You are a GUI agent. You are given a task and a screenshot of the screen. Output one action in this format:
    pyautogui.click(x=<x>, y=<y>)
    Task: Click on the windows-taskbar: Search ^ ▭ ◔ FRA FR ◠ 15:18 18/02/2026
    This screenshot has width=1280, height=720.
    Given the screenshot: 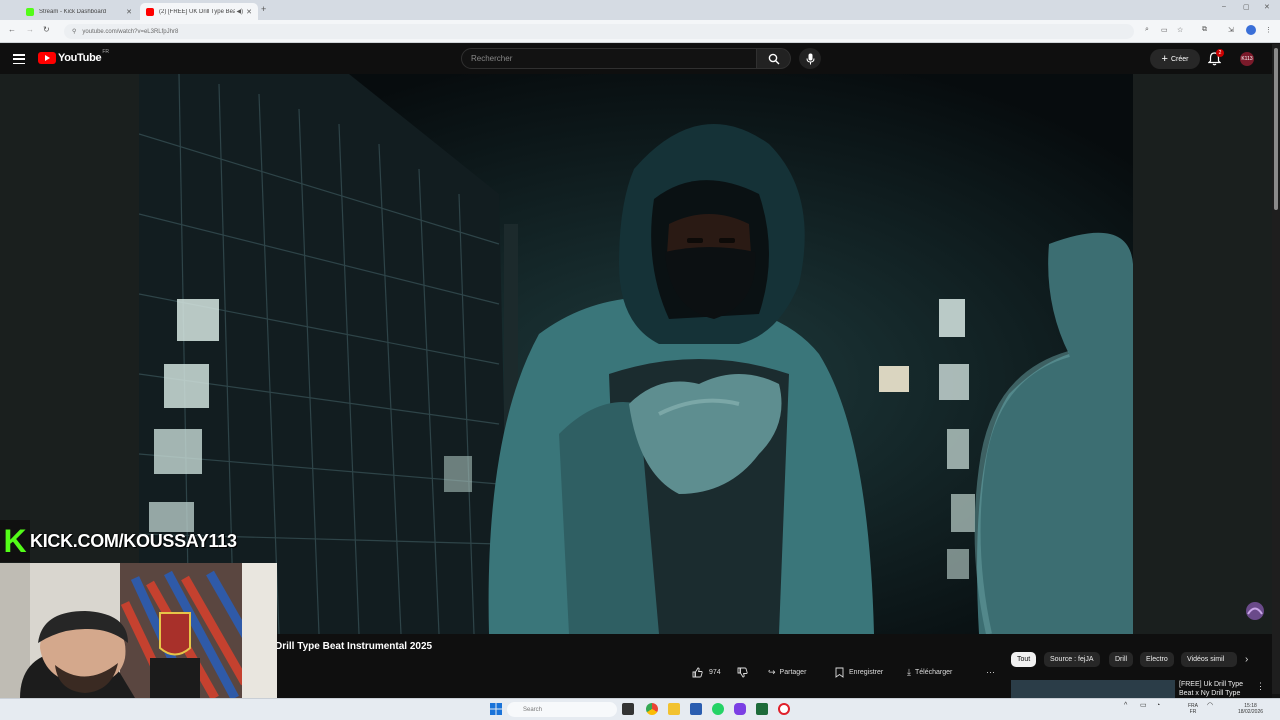 What is the action you would take?
    pyautogui.click(x=640, y=709)
    